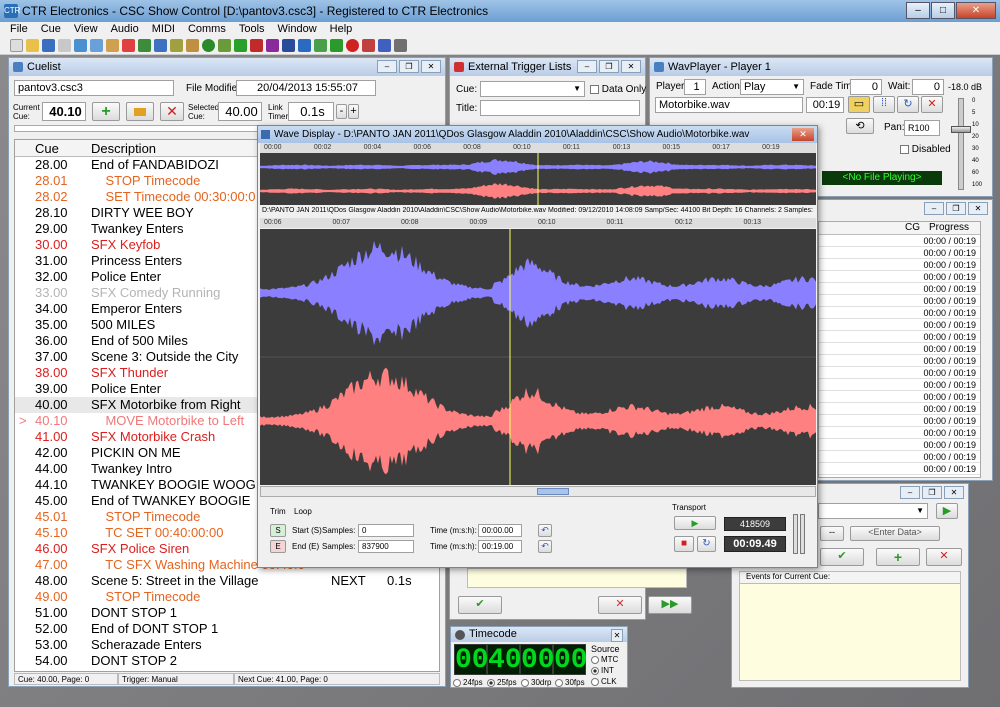 This screenshot has width=1000, height=707. Describe the element at coordinates (304, 45) in the screenshot. I see `timecode-icon` at that location.